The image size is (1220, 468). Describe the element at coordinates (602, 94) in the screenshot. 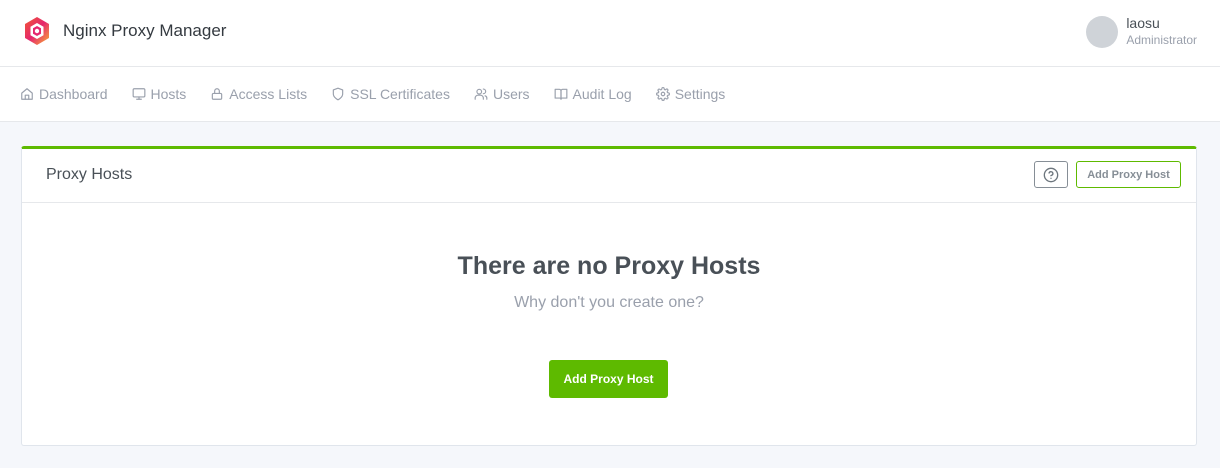

I see `nav-item-label: Audit Log` at that location.